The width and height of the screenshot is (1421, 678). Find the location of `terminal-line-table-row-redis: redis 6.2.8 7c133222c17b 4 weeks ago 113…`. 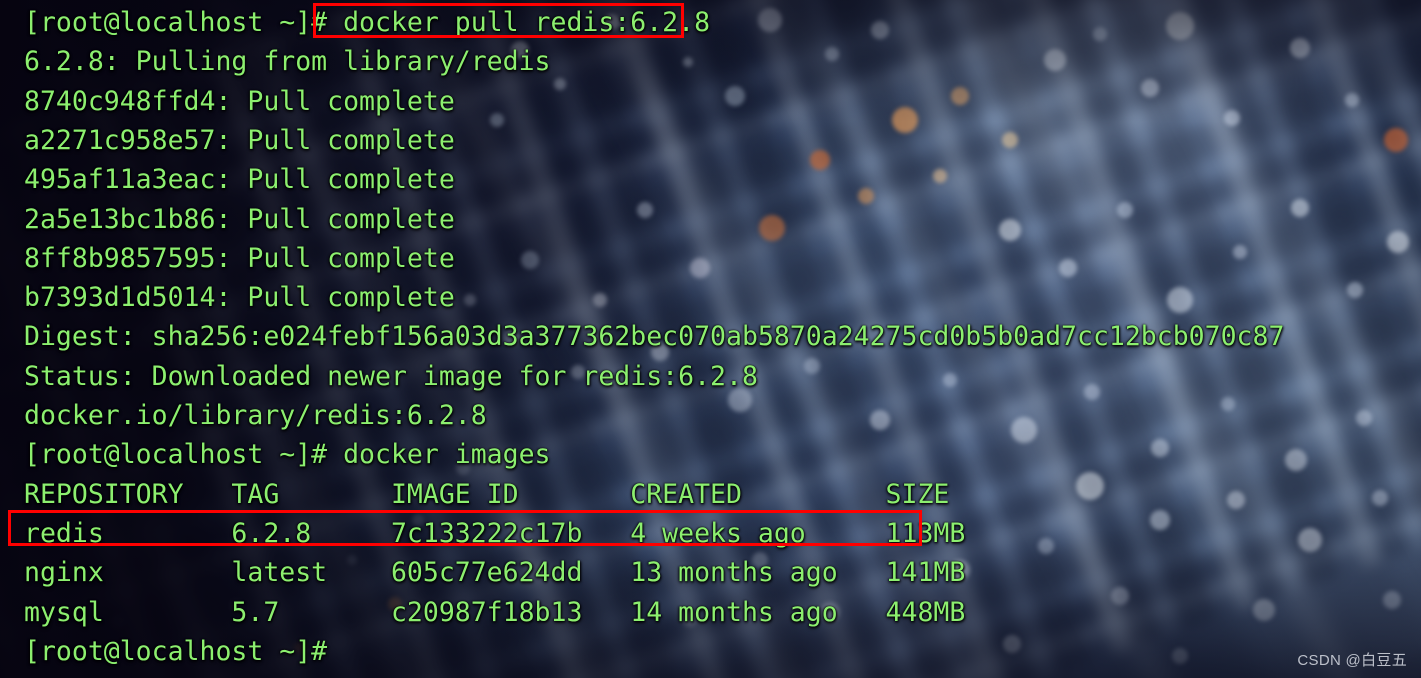

terminal-line-table-row-redis: redis 6.2.8 7c133222c17b 4 weeks ago 113… is located at coordinates (495, 533).